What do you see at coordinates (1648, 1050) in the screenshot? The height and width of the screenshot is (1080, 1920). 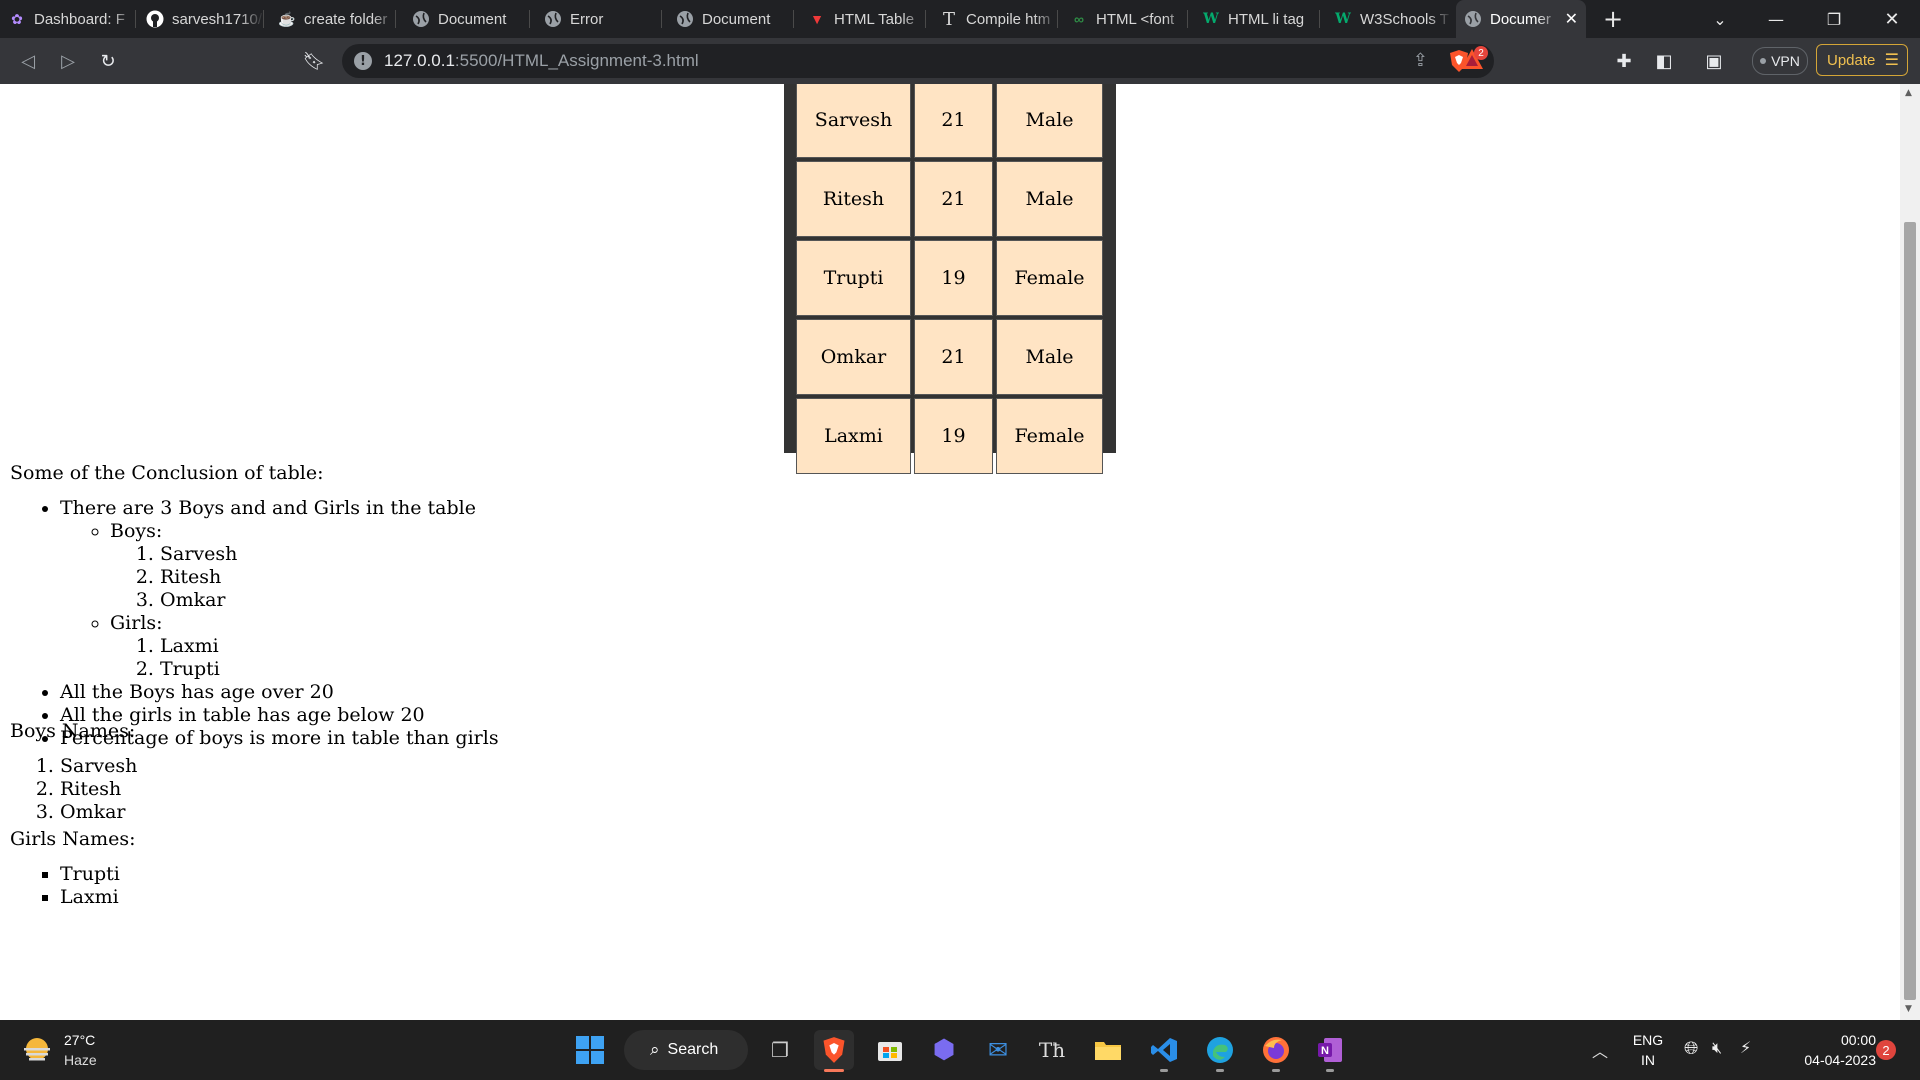 I see `language-indicator: ENG IN` at bounding box center [1648, 1050].